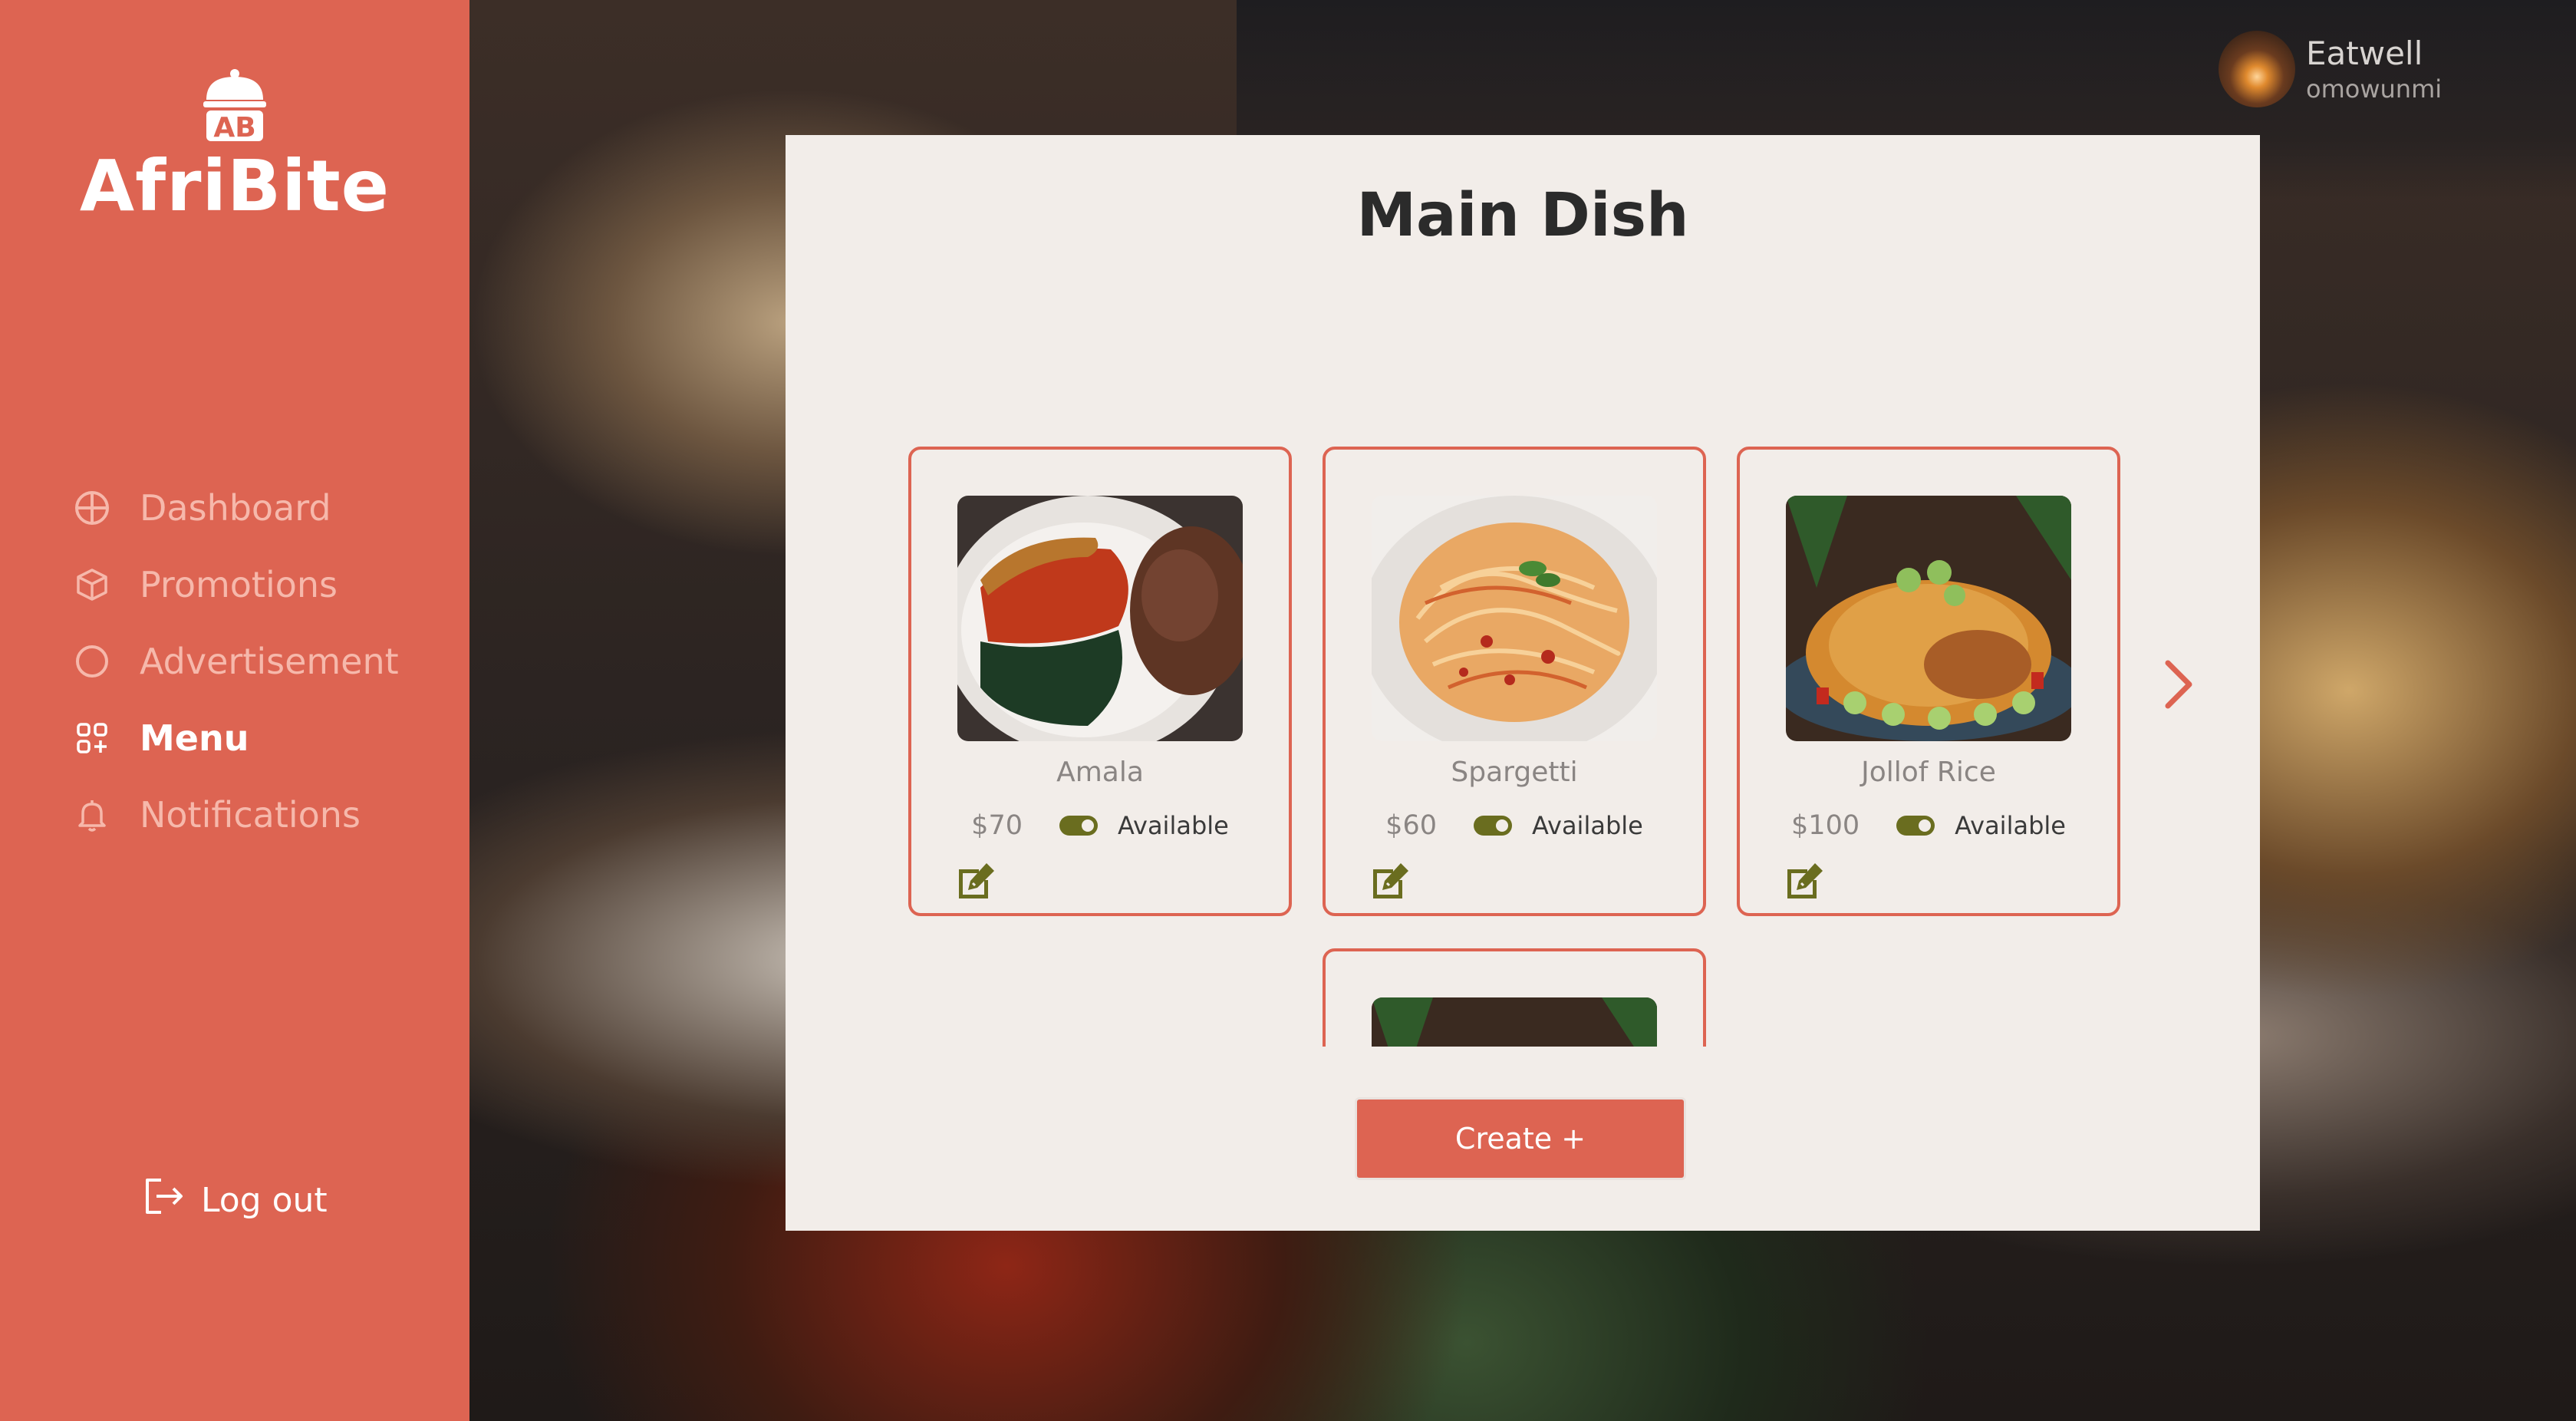 The image size is (2576, 1421). What do you see at coordinates (92, 508) in the screenshot?
I see `dashboard-icon` at bounding box center [92, 508].